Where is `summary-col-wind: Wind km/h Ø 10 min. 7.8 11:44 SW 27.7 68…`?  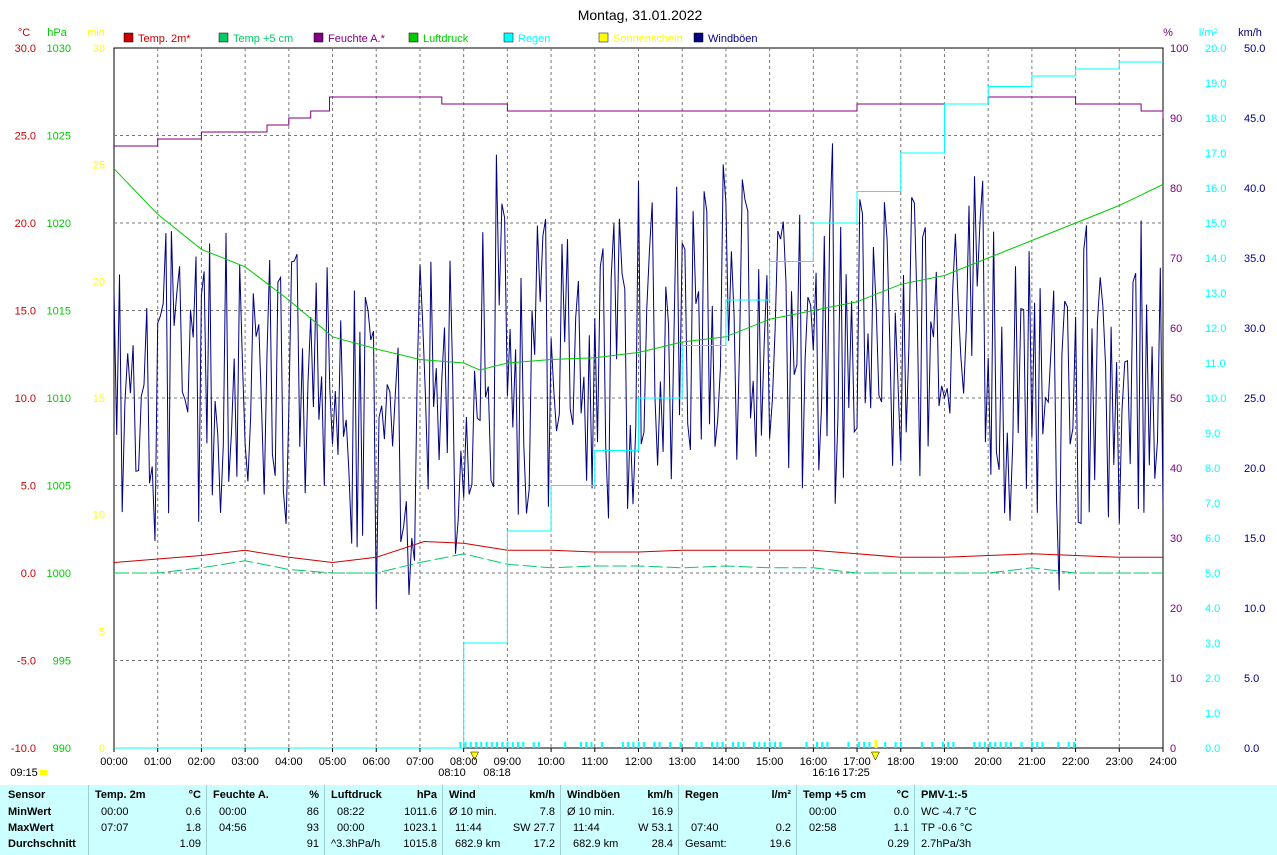 summary-col-wind: Wind km/h Ø 10 min. 7.8 11:44 SW 27.7 68… is located at coordinates (501, 820).